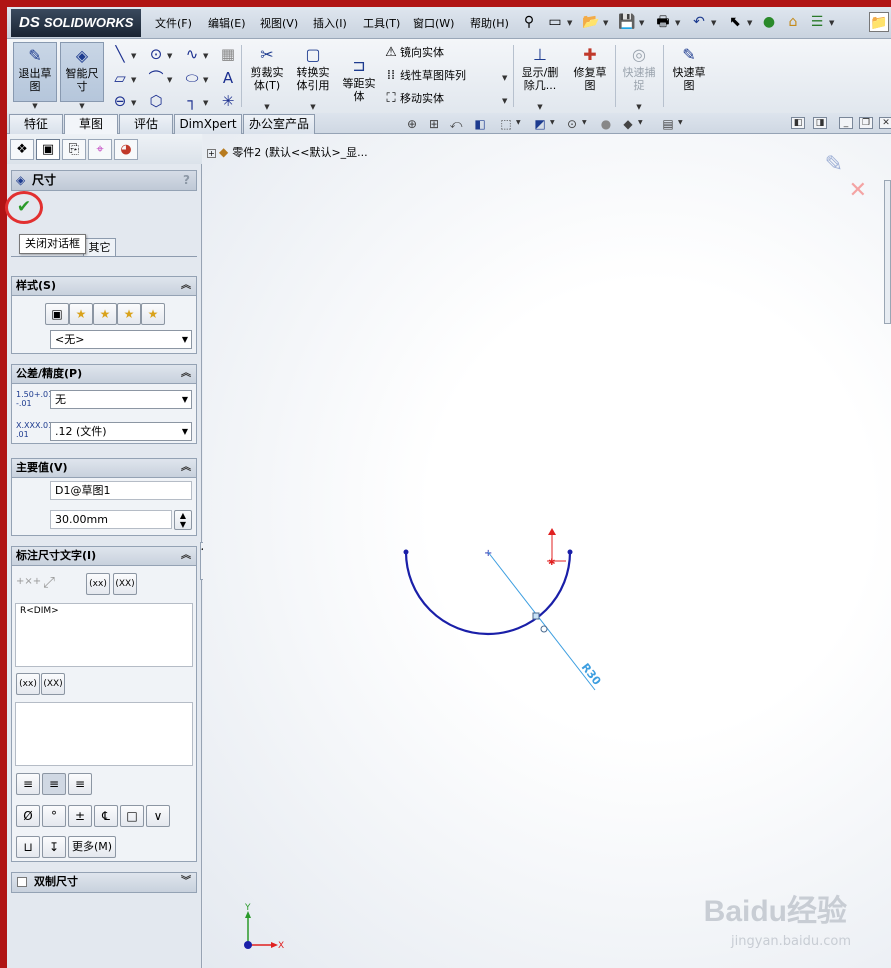 Image resolution: width=891 pixels, height=968 pixels. What do you see at coordinates (668, 124) in the screenshot?
I see `view-settings-icon: ▤` at bounding box center [668, 124].